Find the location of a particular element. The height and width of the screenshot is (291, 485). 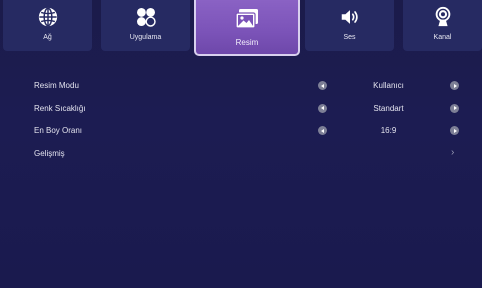

tab-uygulama: Uygulama is located at coordinates (145, 25).